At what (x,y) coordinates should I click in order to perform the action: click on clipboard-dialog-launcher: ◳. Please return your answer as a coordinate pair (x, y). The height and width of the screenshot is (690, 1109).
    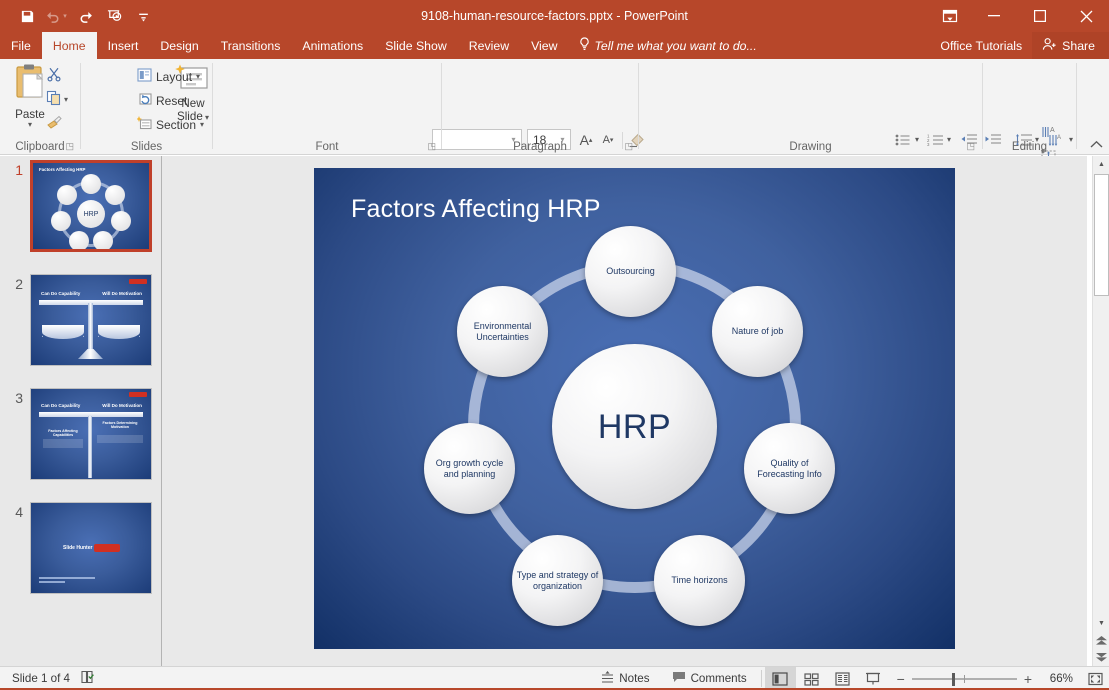
    Looking at the image, I should click on (69, 146).